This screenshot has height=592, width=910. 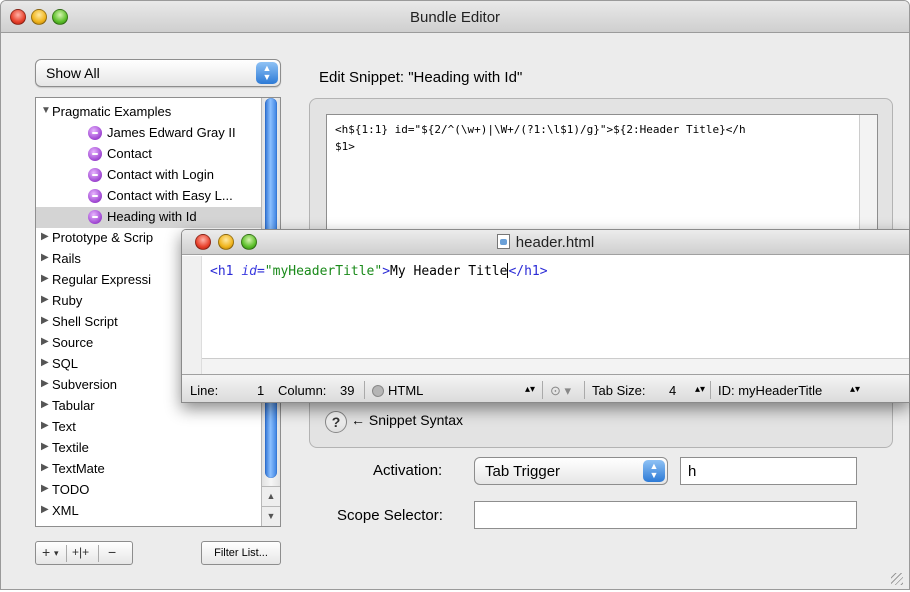 I want to click on tab-trigger-input: h, so click(x=768, y=471).